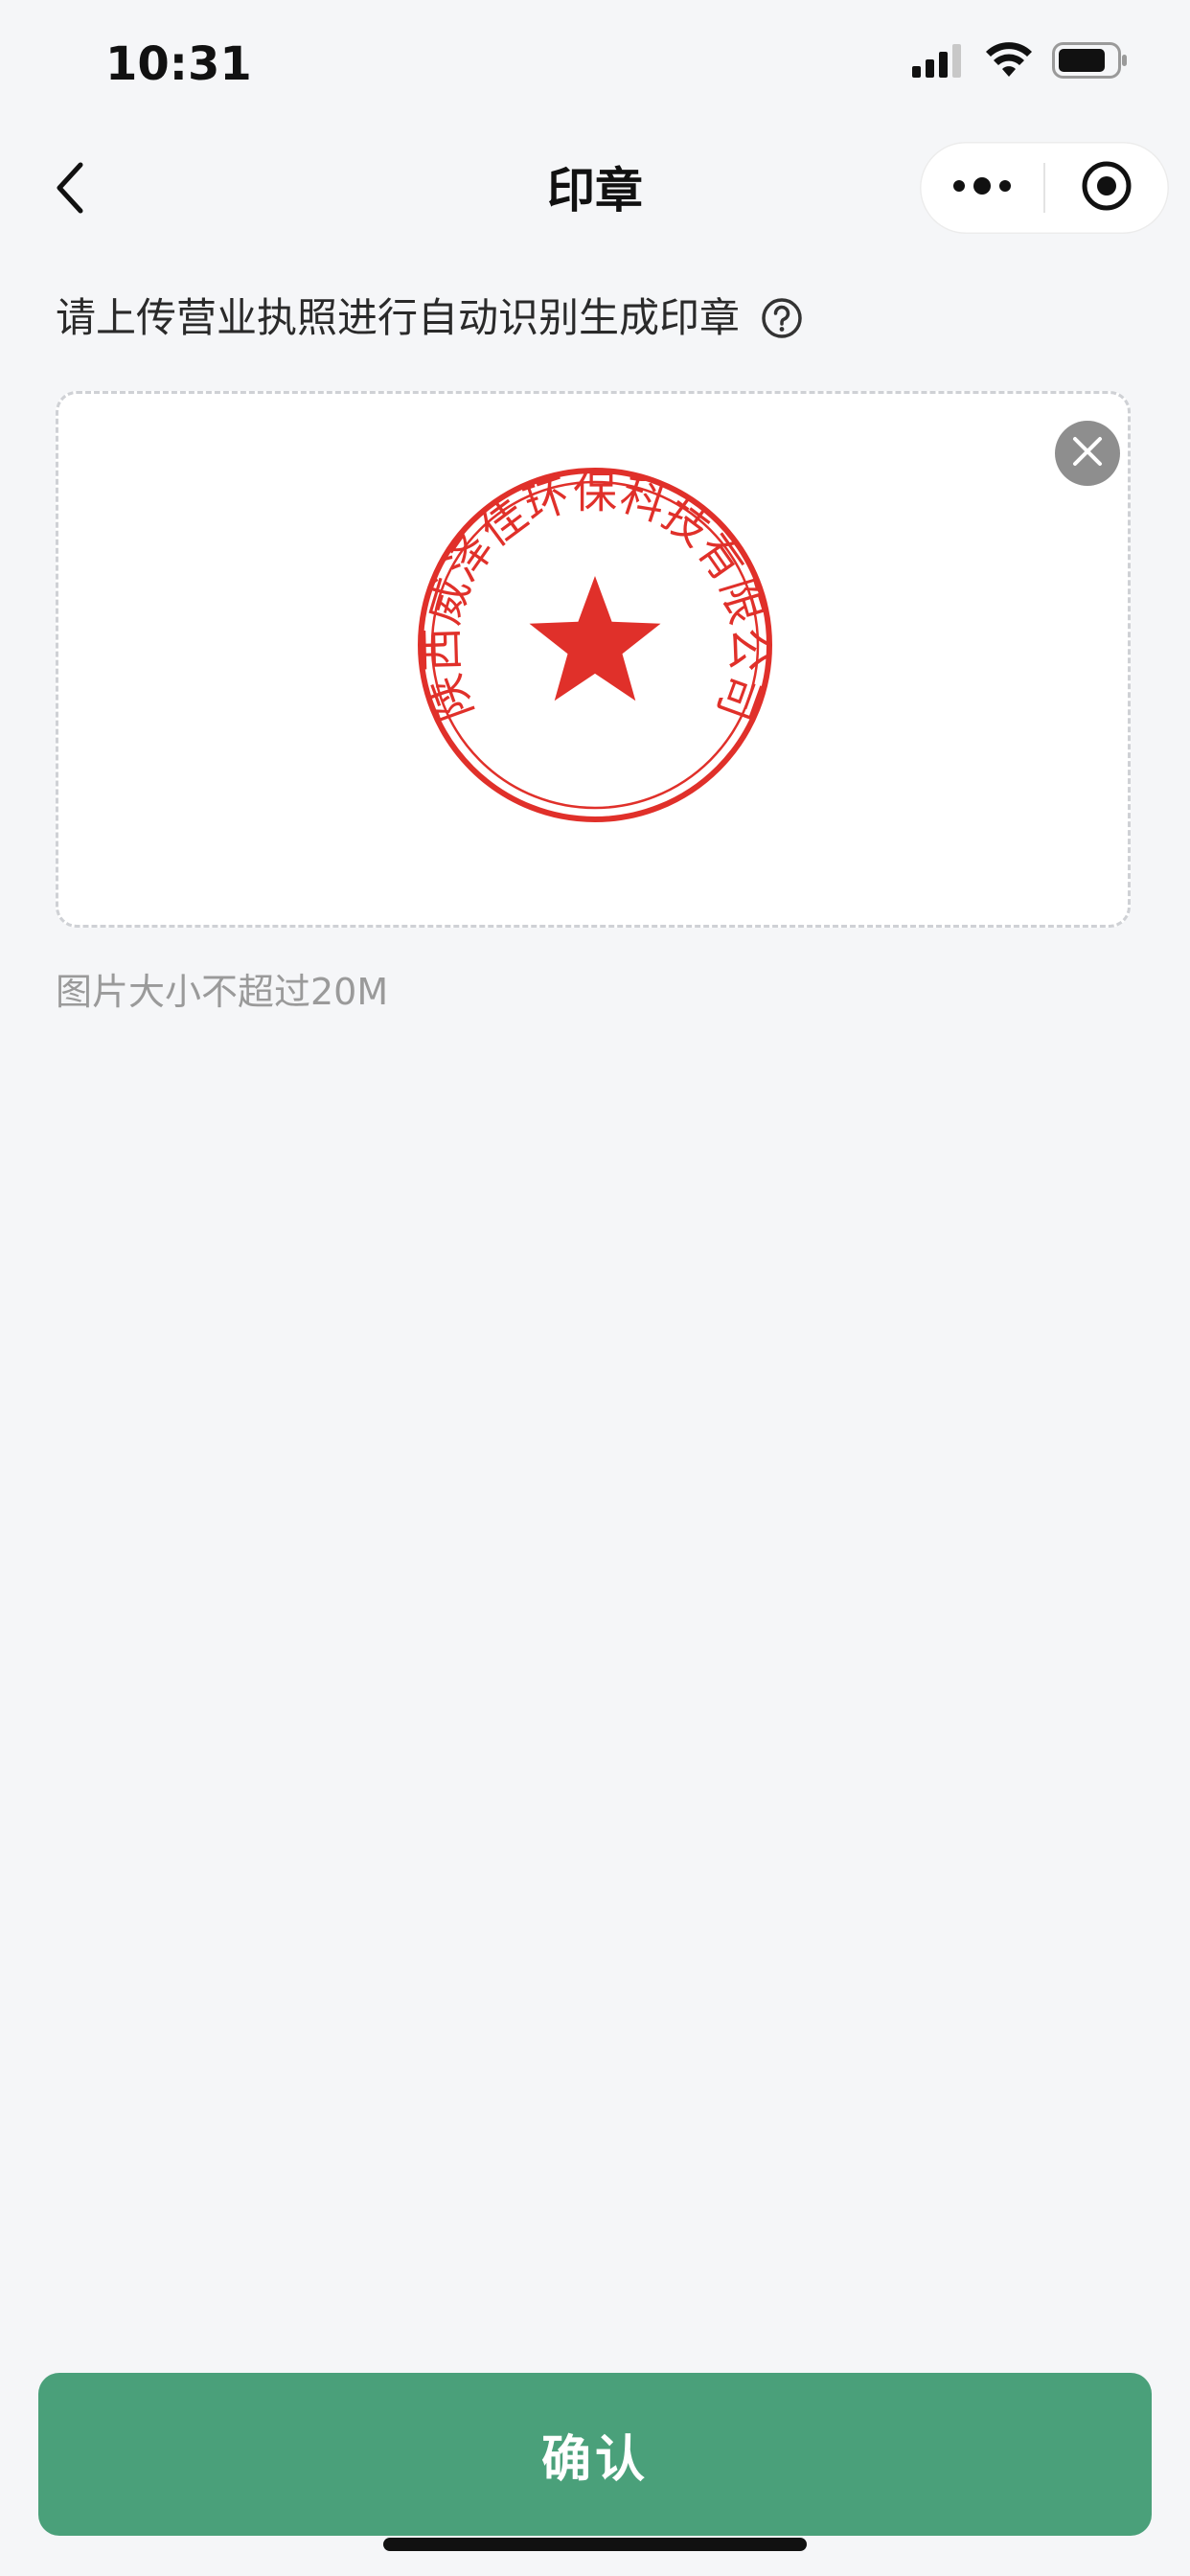 The width and height of the screenshot is (1190, 2576). I want to click on target-circle-icon, so click(1106, 188).